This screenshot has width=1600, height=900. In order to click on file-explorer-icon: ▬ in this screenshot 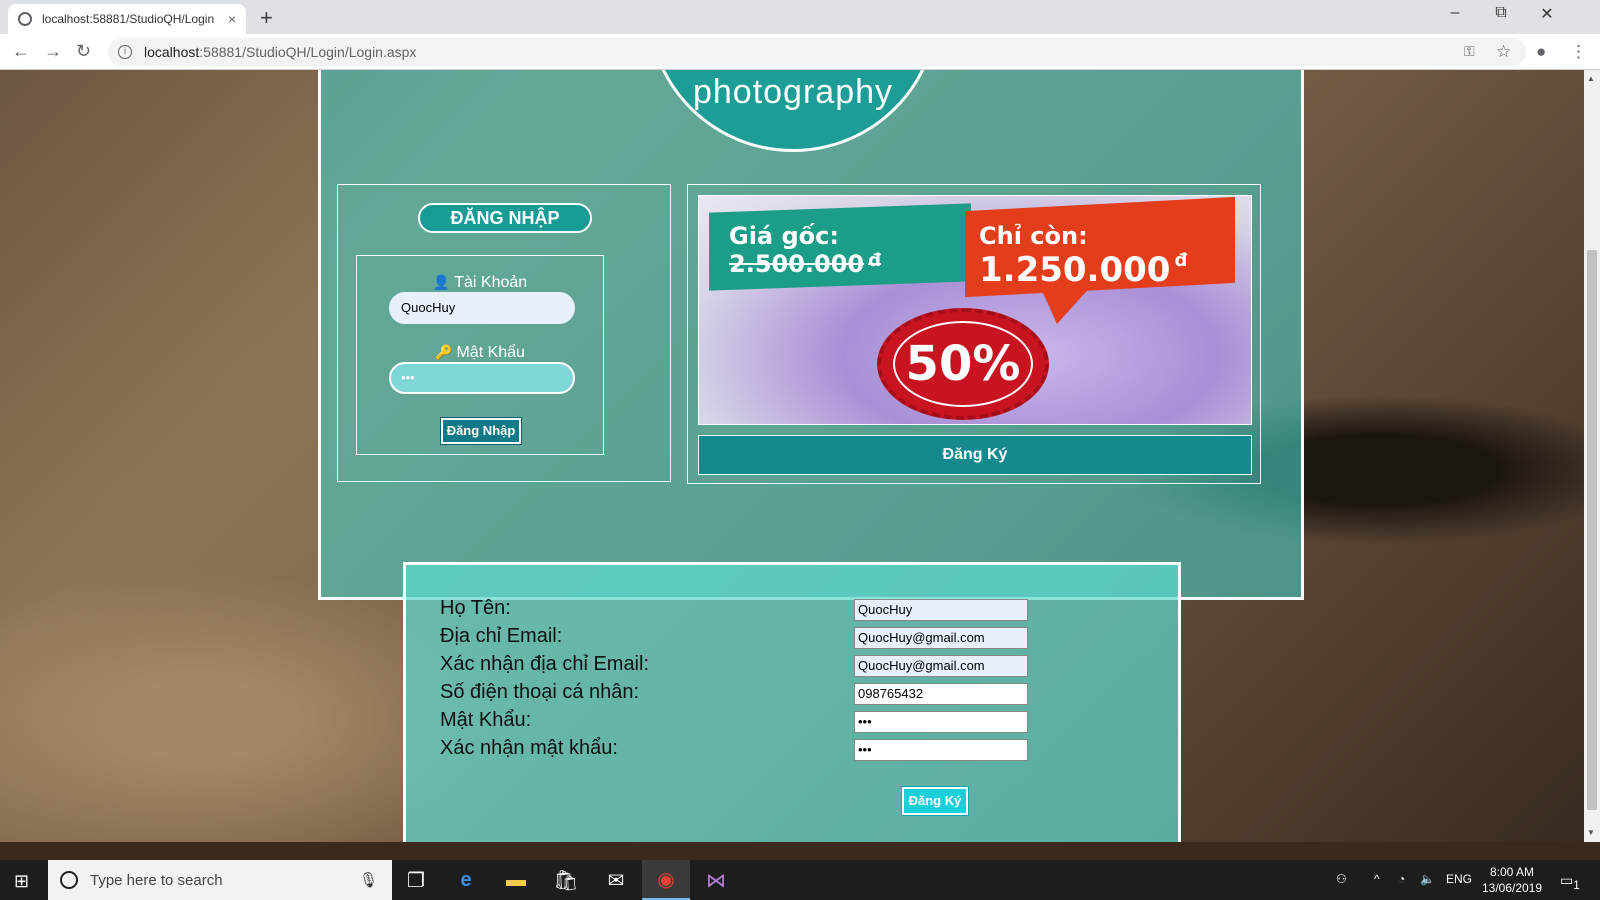, I will do `click(516, 880)`.